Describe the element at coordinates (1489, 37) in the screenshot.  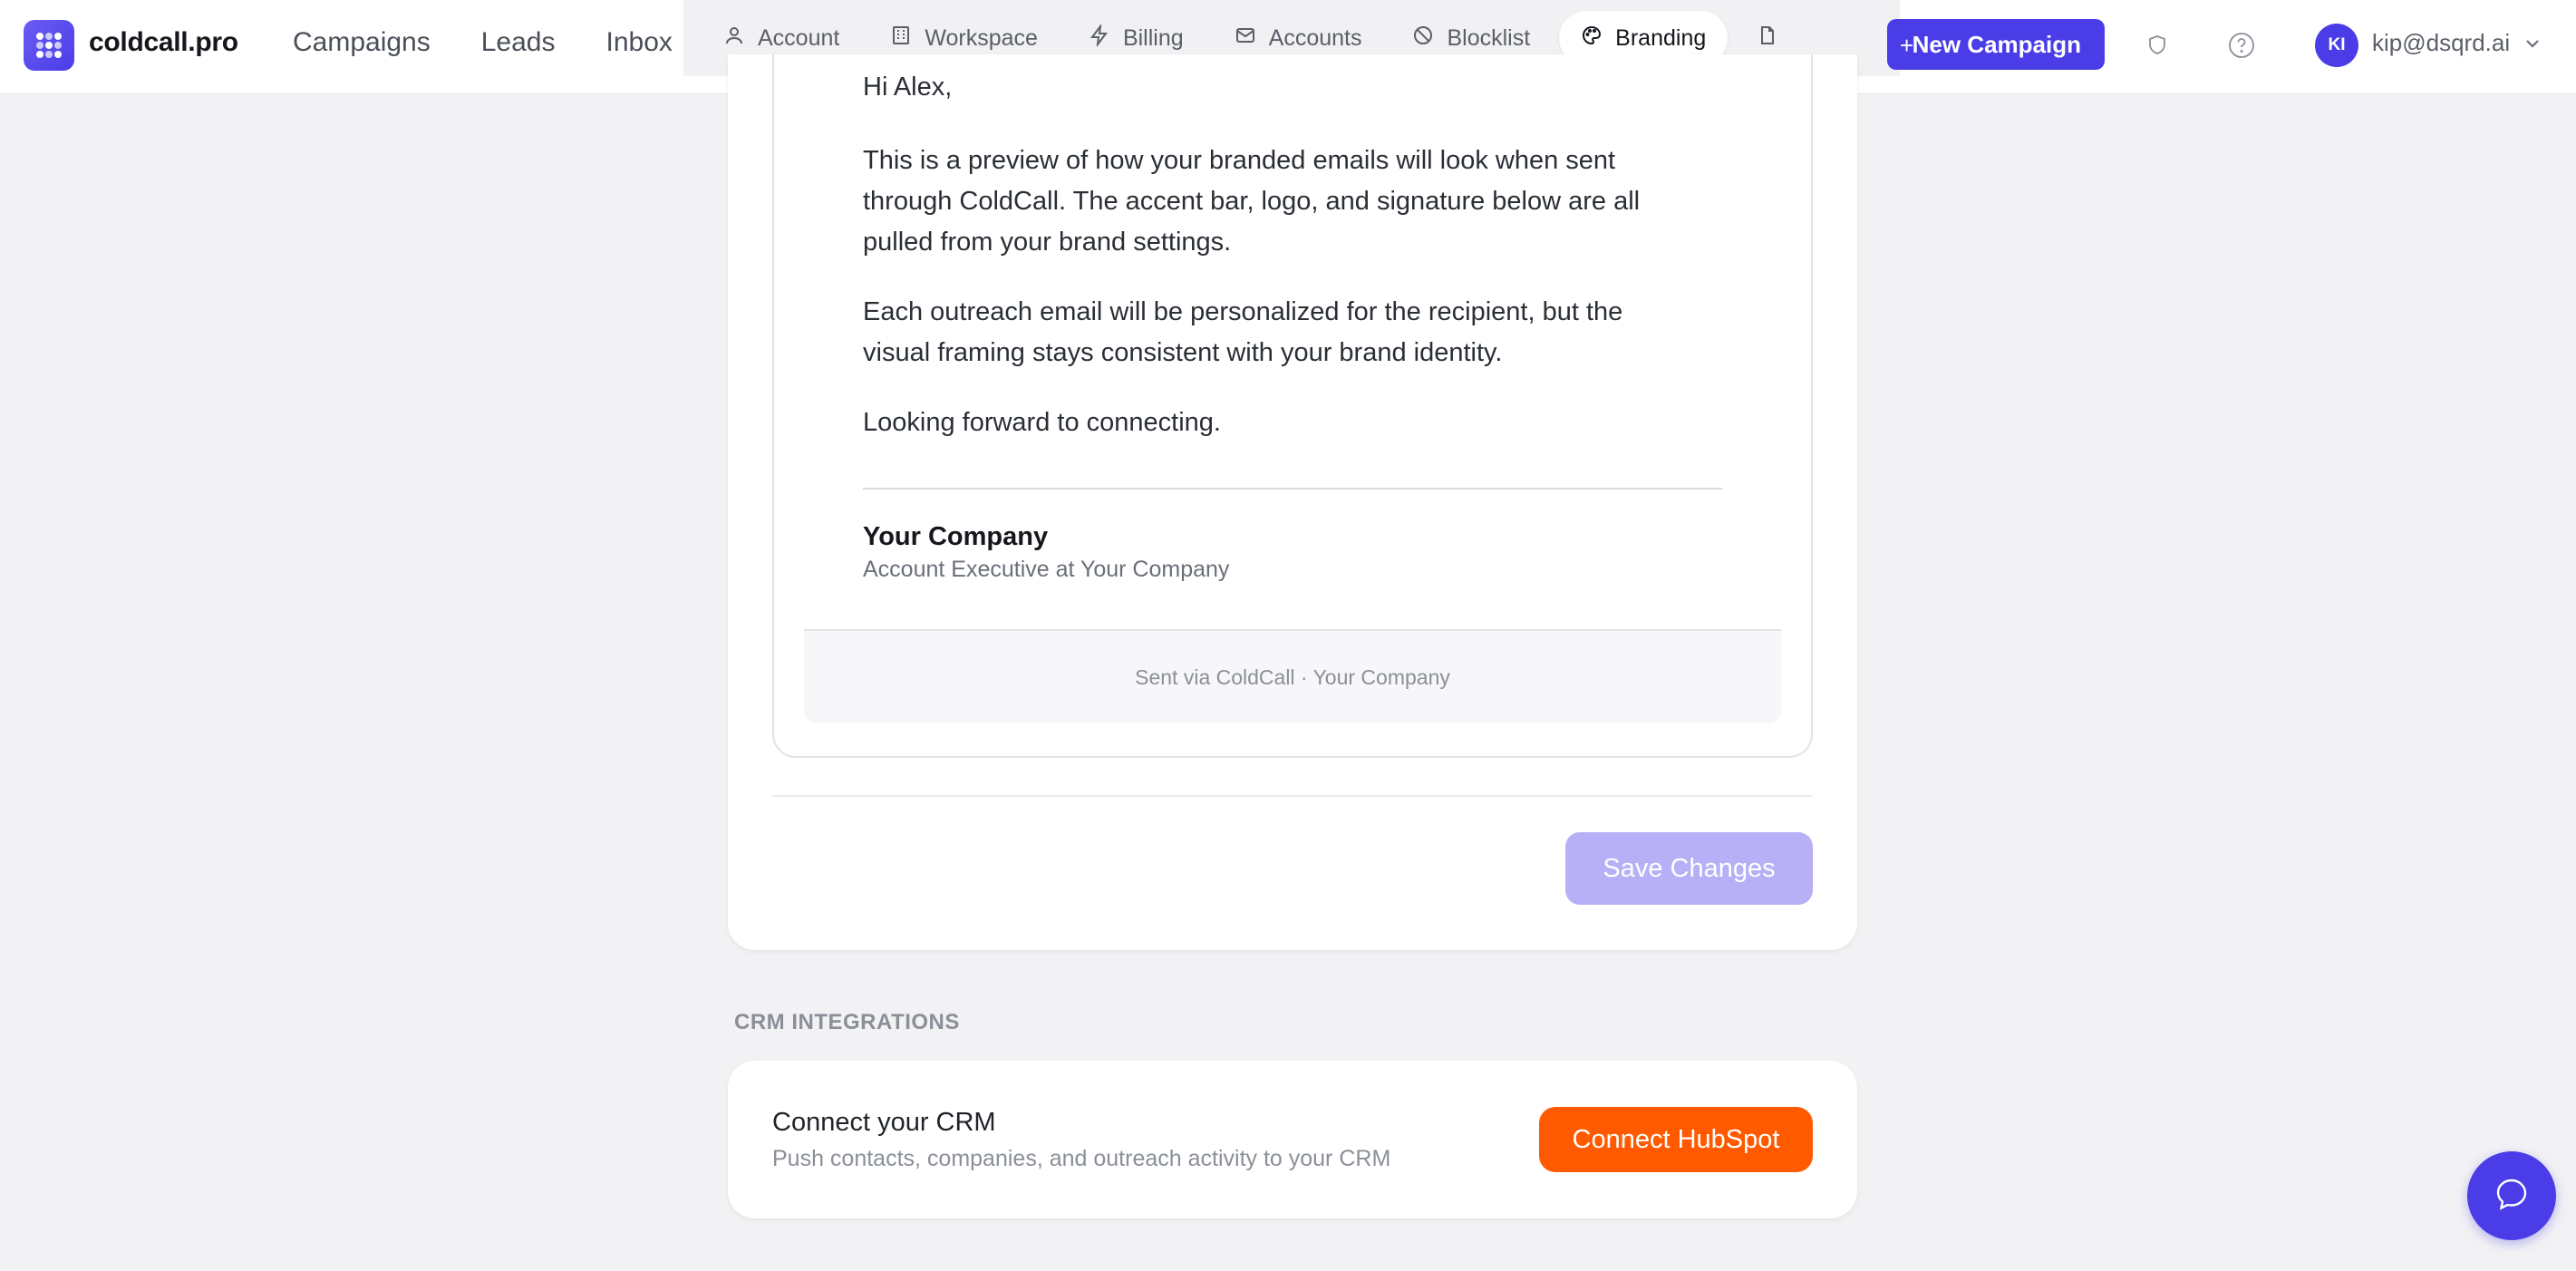
I see `tab-label: Blocklist` at that location.